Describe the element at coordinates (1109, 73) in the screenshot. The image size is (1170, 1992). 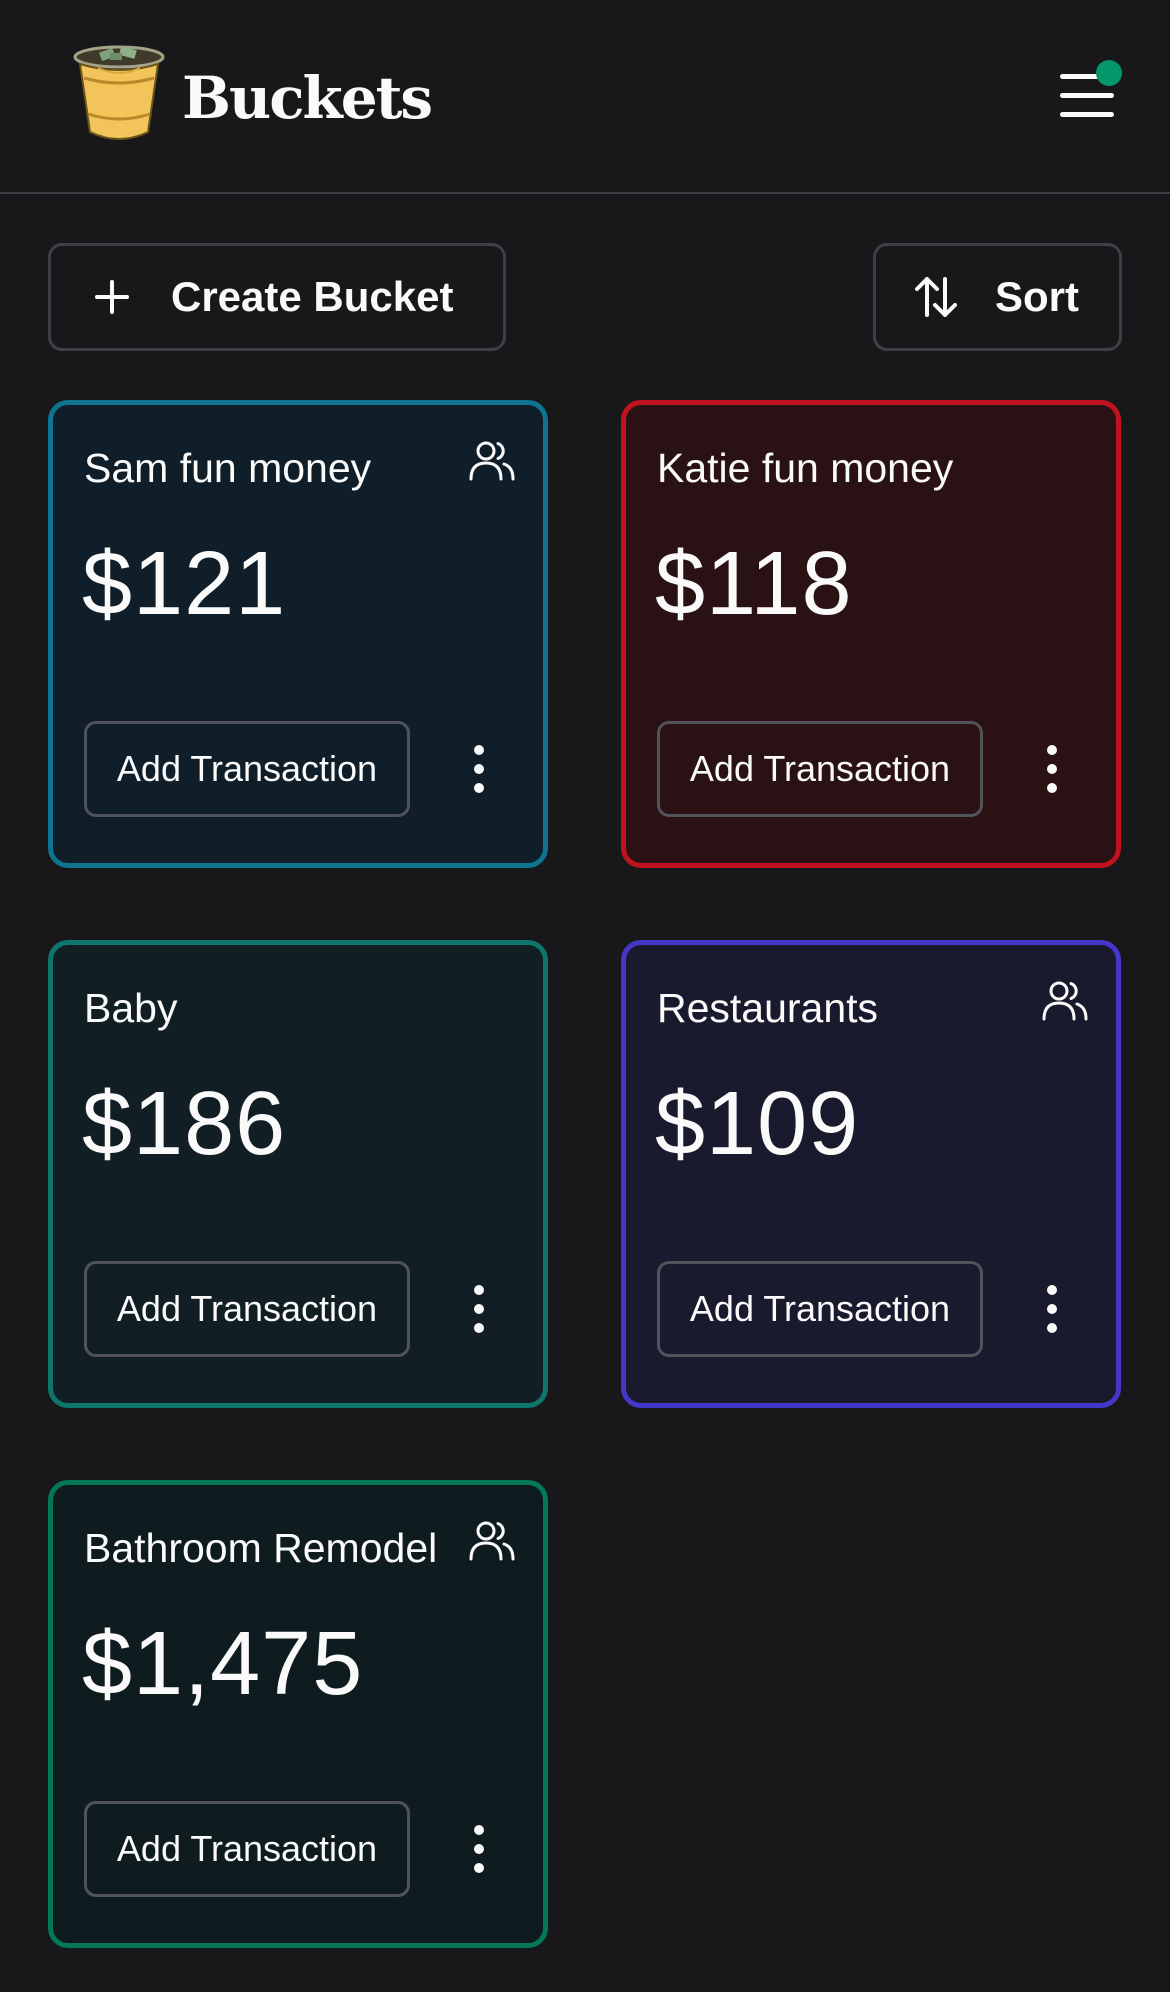
I see `notification-dot` at that location.